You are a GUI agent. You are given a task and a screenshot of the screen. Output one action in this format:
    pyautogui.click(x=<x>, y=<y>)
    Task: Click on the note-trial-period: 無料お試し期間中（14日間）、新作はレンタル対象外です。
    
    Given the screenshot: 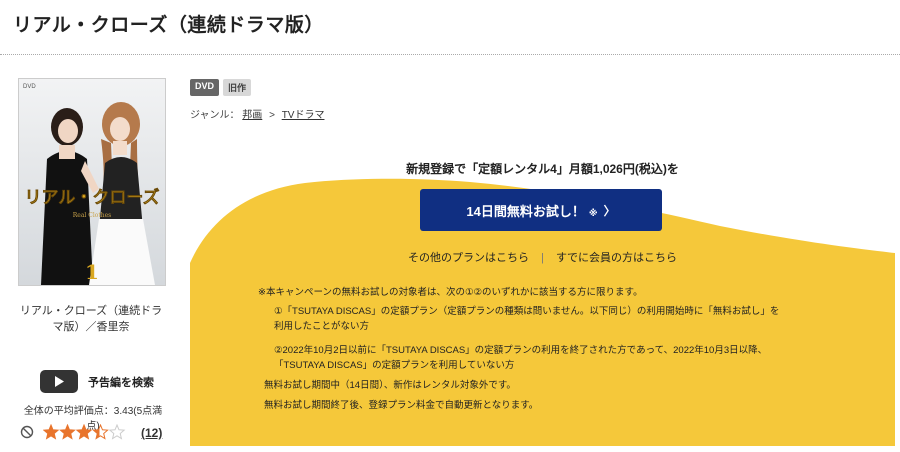 What is the action you would take?
    pyautogui.click(x=390, y=385)
    